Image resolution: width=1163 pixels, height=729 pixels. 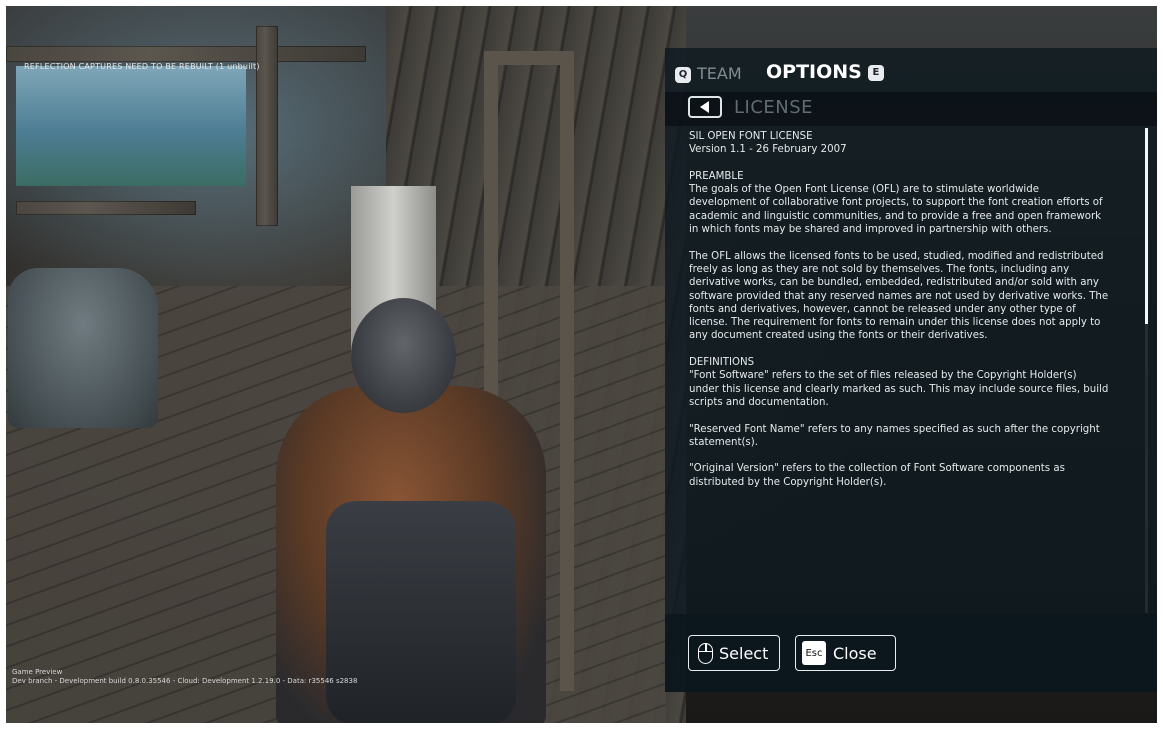 What do you see at coordinates (814, 653) in the screenshot?
I see `esc-key-icon: Esc` at bounding box center [814, 653].